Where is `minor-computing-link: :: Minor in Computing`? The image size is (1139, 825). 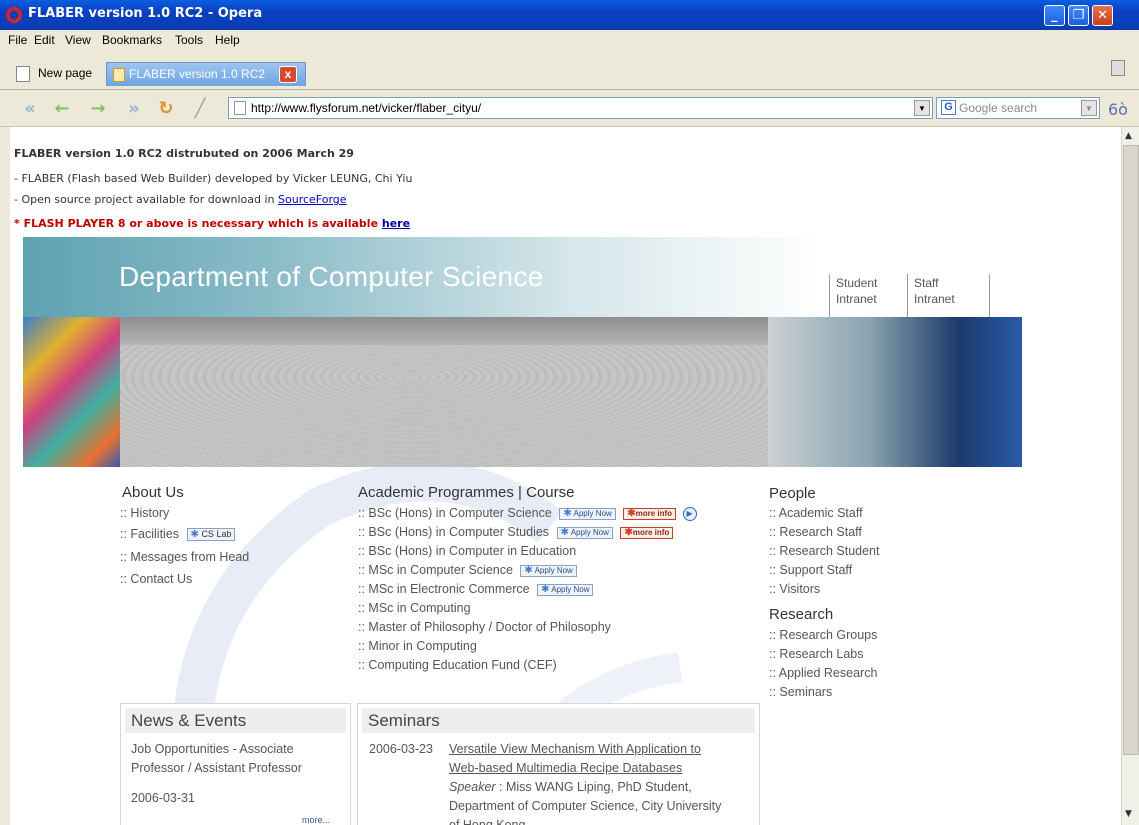
minor-computing-link: :: Minor in Computing is located at coordinates (417, 646).